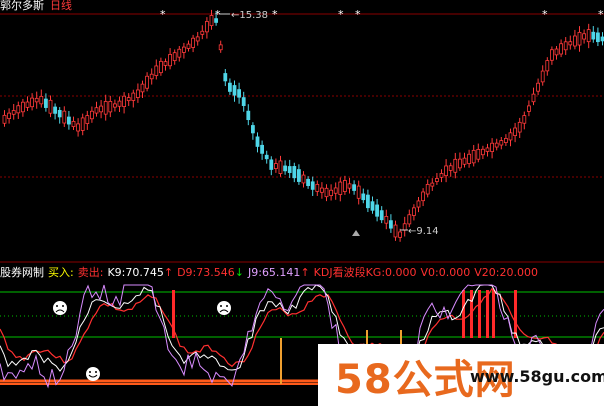 The height and width of the screenshot is (406, 604). Describe the element at coordinates (187, 272) in the screenshot. I see `d9-label: D9:` at that location.